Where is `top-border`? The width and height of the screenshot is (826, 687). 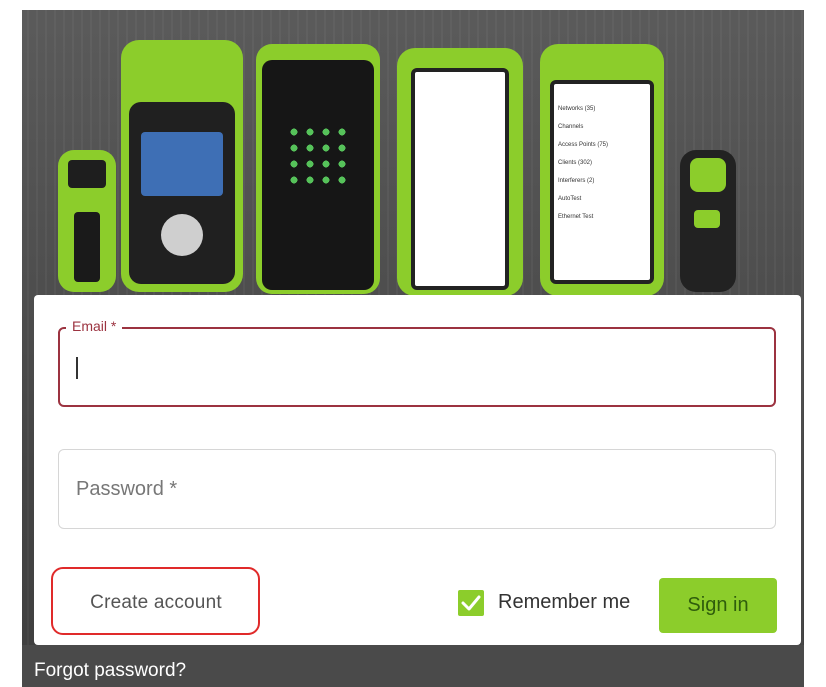 top-border is located at coordinates (413, 5).